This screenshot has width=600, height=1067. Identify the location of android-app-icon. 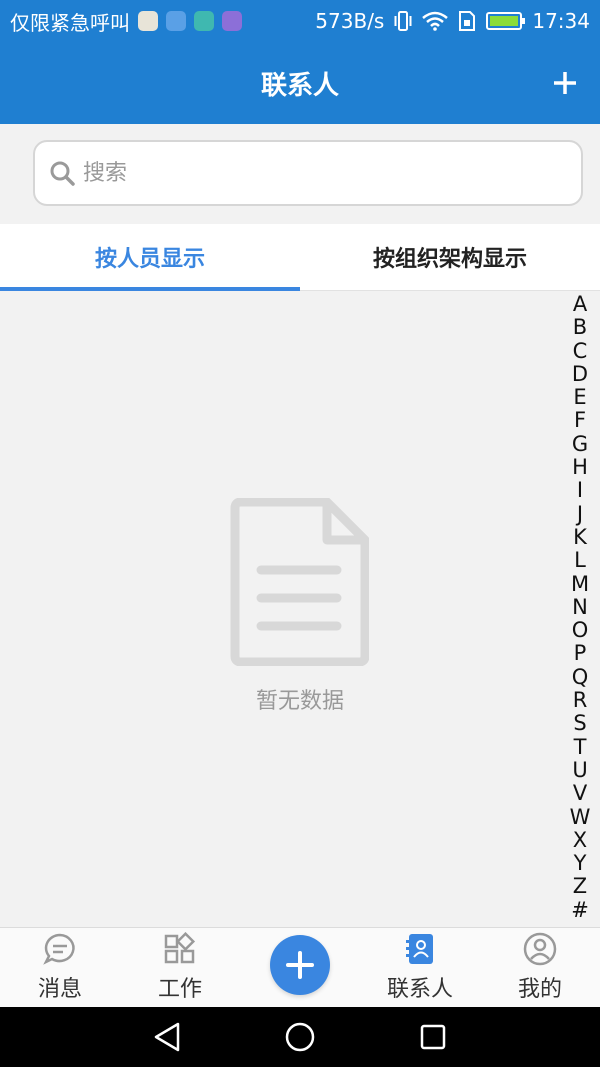
(204, 21).